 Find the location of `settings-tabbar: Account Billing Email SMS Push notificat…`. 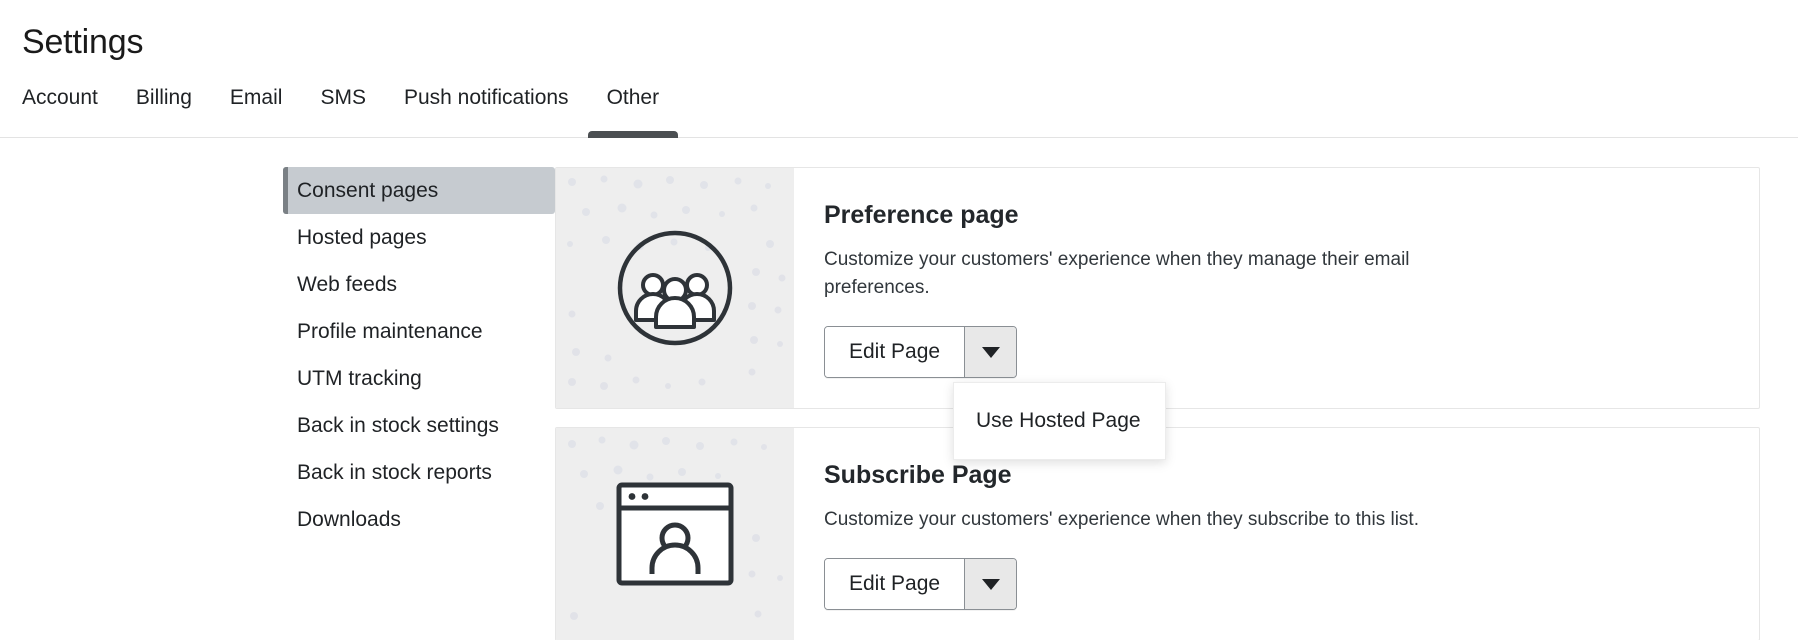

settings-tabbar: Account Billing Email SMS Push notificat… is located at coordinates (899, 111).